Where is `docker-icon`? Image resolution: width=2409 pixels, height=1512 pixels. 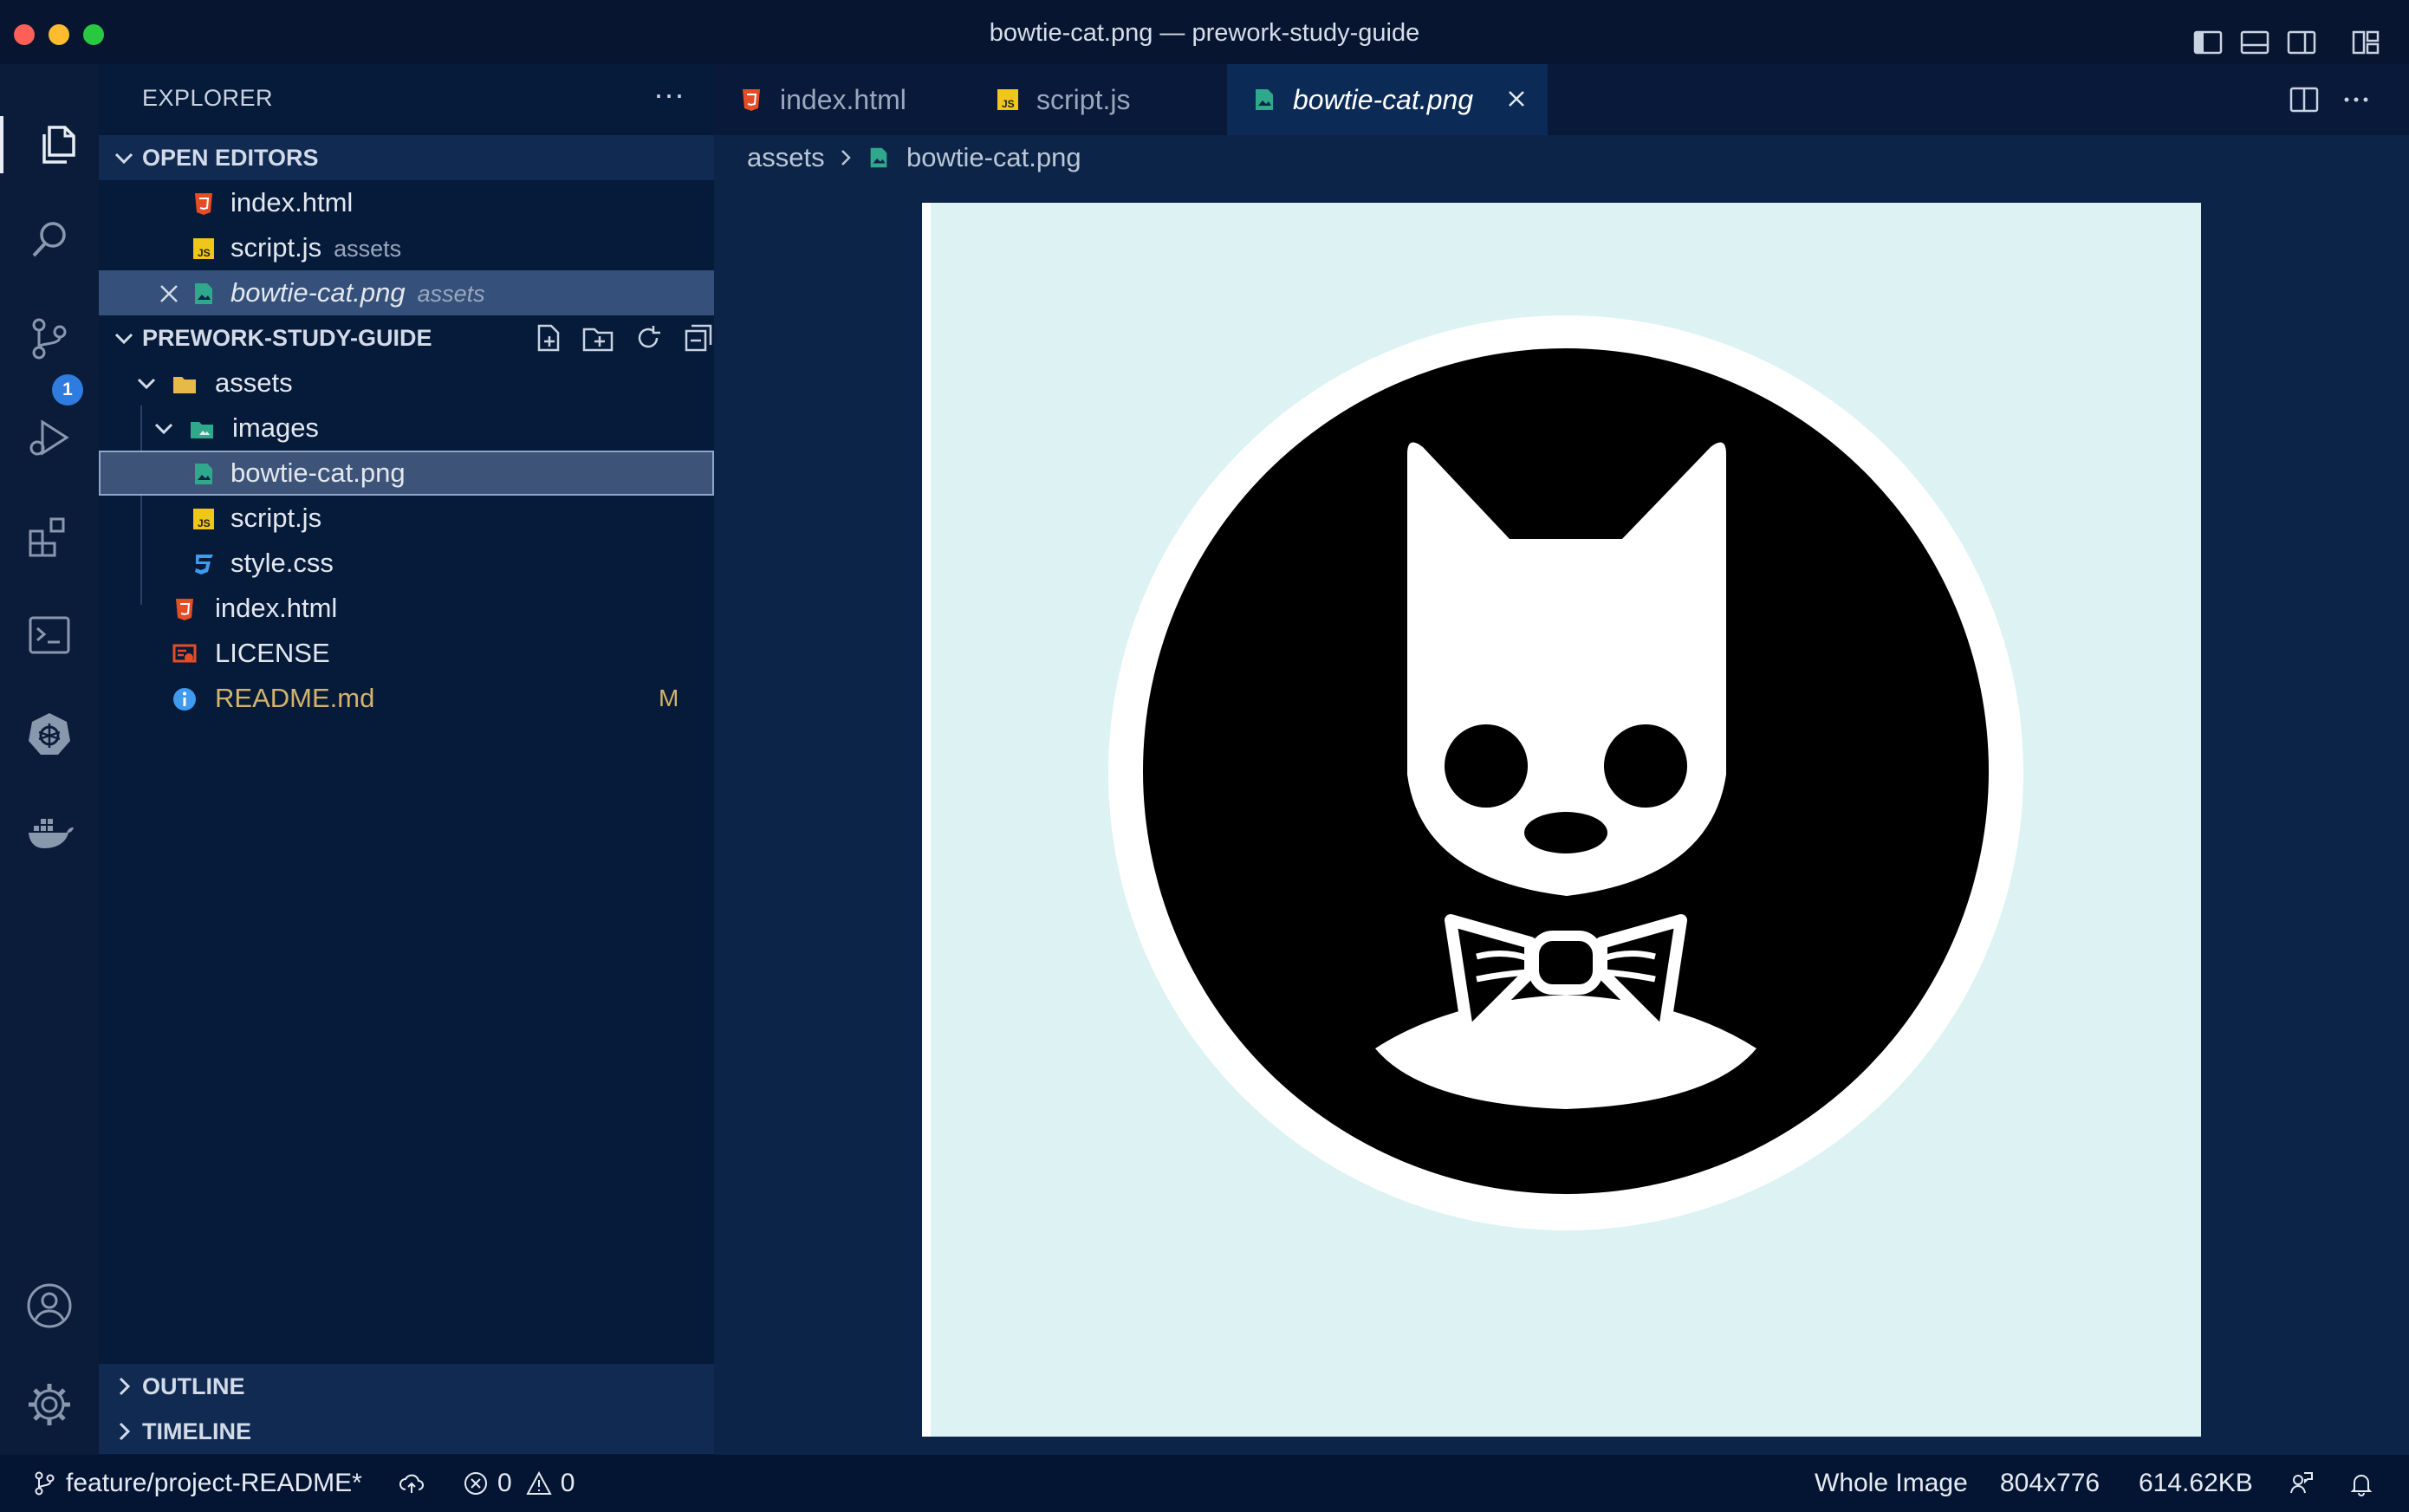 docker-icon is located at coordinates (49, 832).